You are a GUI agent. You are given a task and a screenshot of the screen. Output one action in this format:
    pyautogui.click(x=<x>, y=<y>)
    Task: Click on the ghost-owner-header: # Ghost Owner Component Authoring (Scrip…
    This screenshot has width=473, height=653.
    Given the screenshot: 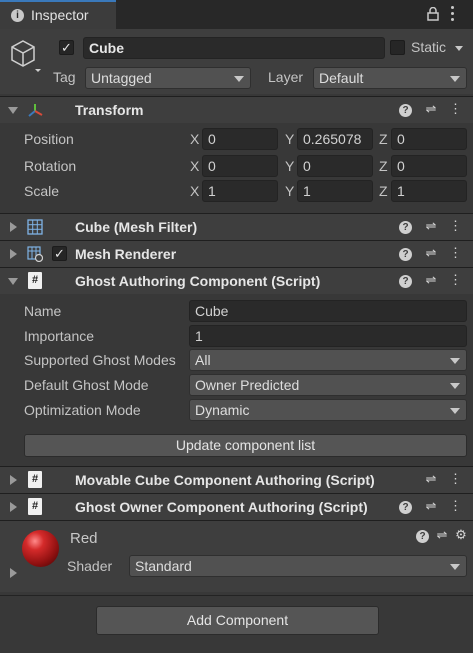 What is the action you would take?
    pyautogui.click(x=236, y=506)
    